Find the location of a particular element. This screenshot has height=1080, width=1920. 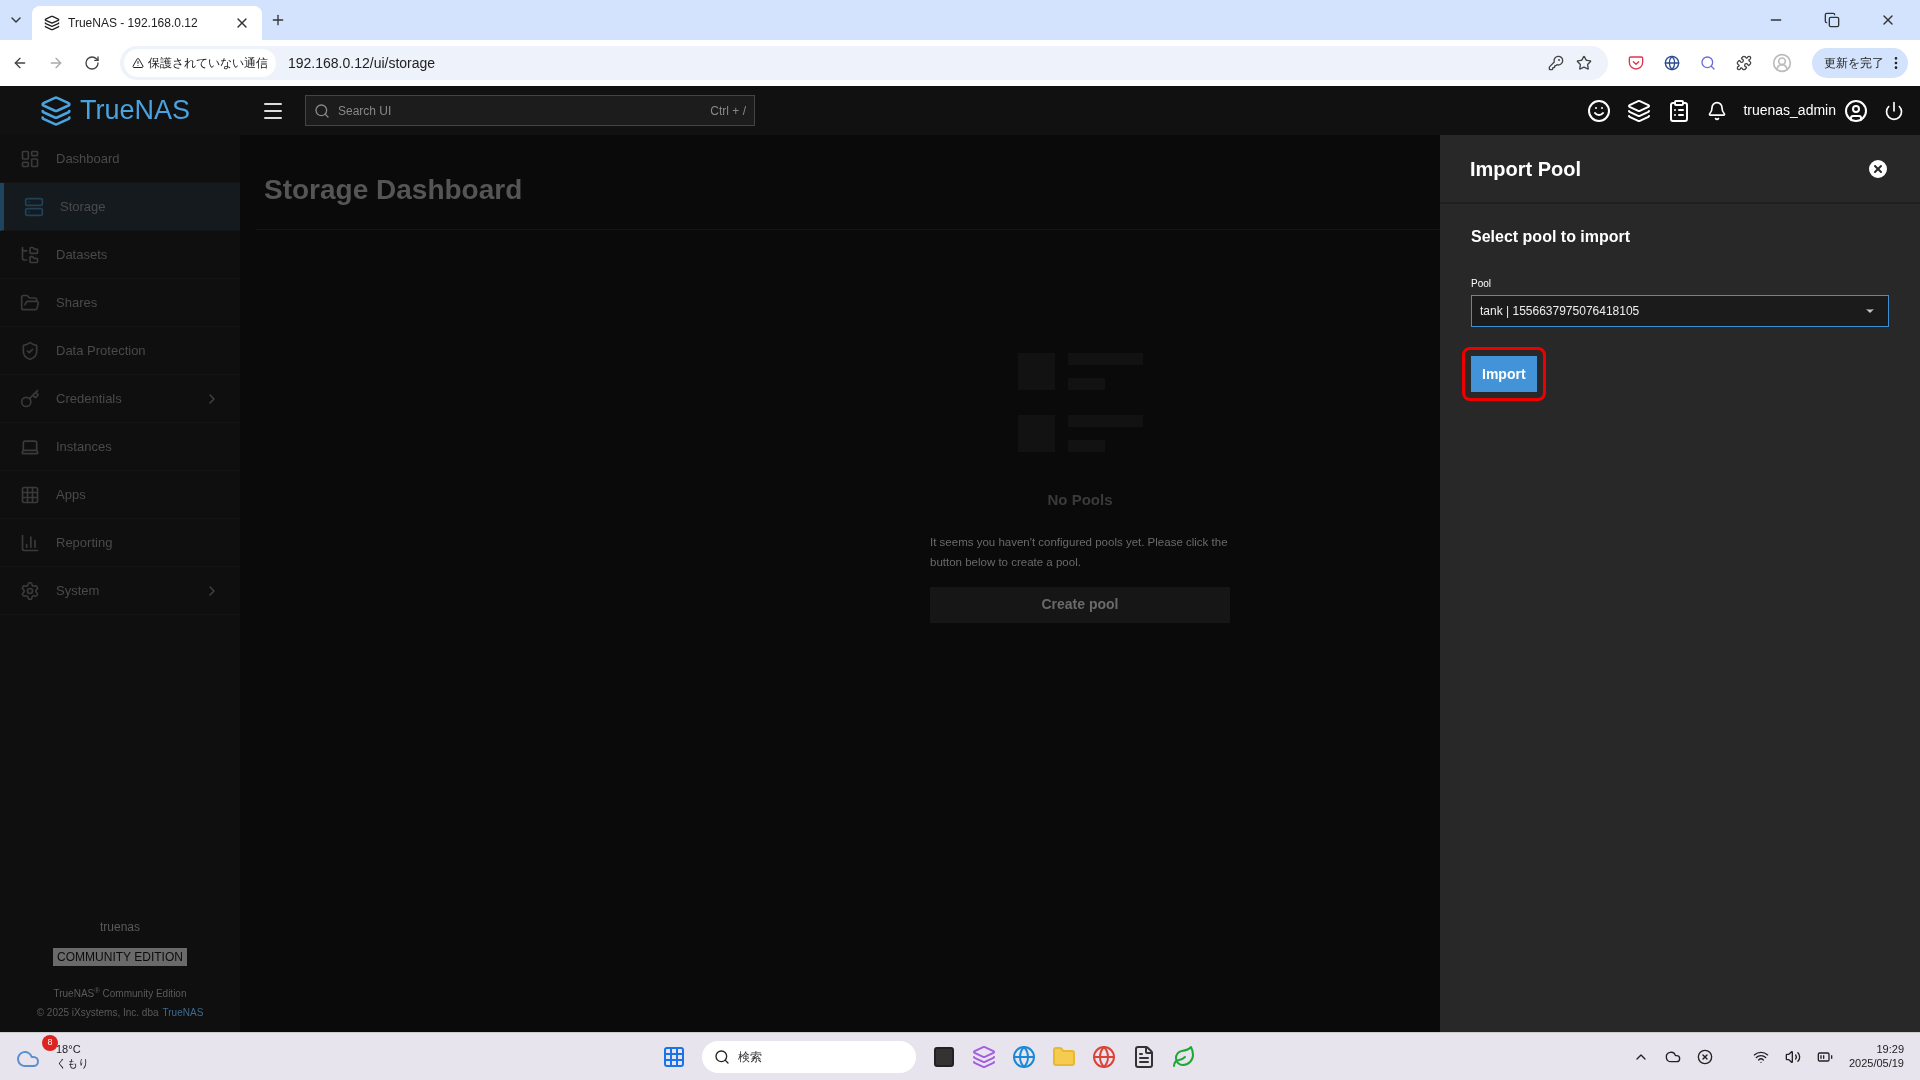

key-icon is located at coordinates (1556, 63).